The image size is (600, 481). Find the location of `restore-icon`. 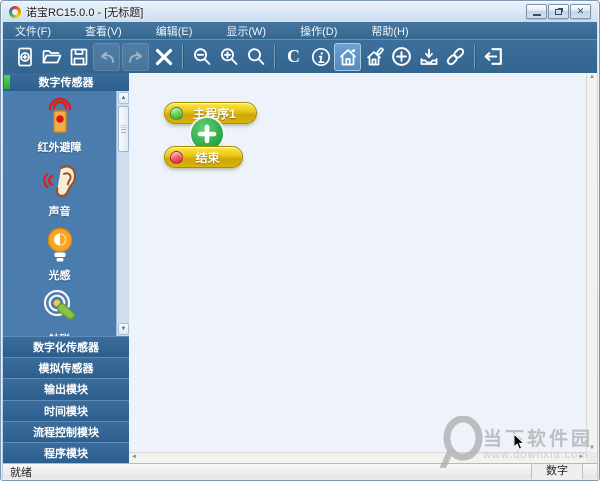

restore-icon is located at coordinates (558, 12).